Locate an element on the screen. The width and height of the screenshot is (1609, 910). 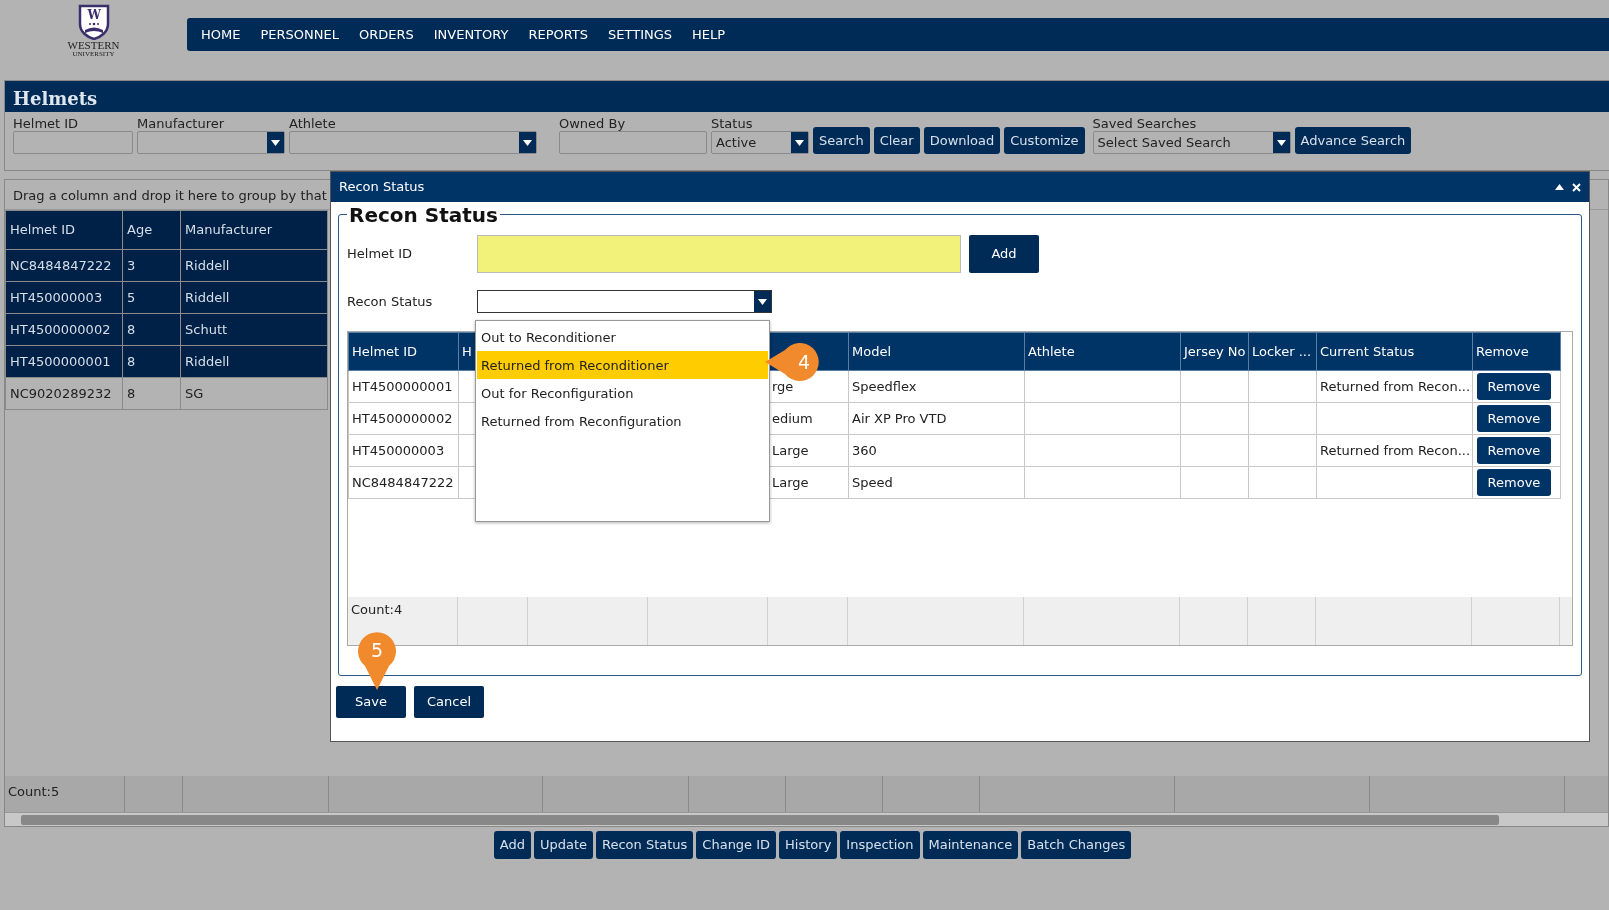
table-cell: edium is located at coordinates (808, 418).